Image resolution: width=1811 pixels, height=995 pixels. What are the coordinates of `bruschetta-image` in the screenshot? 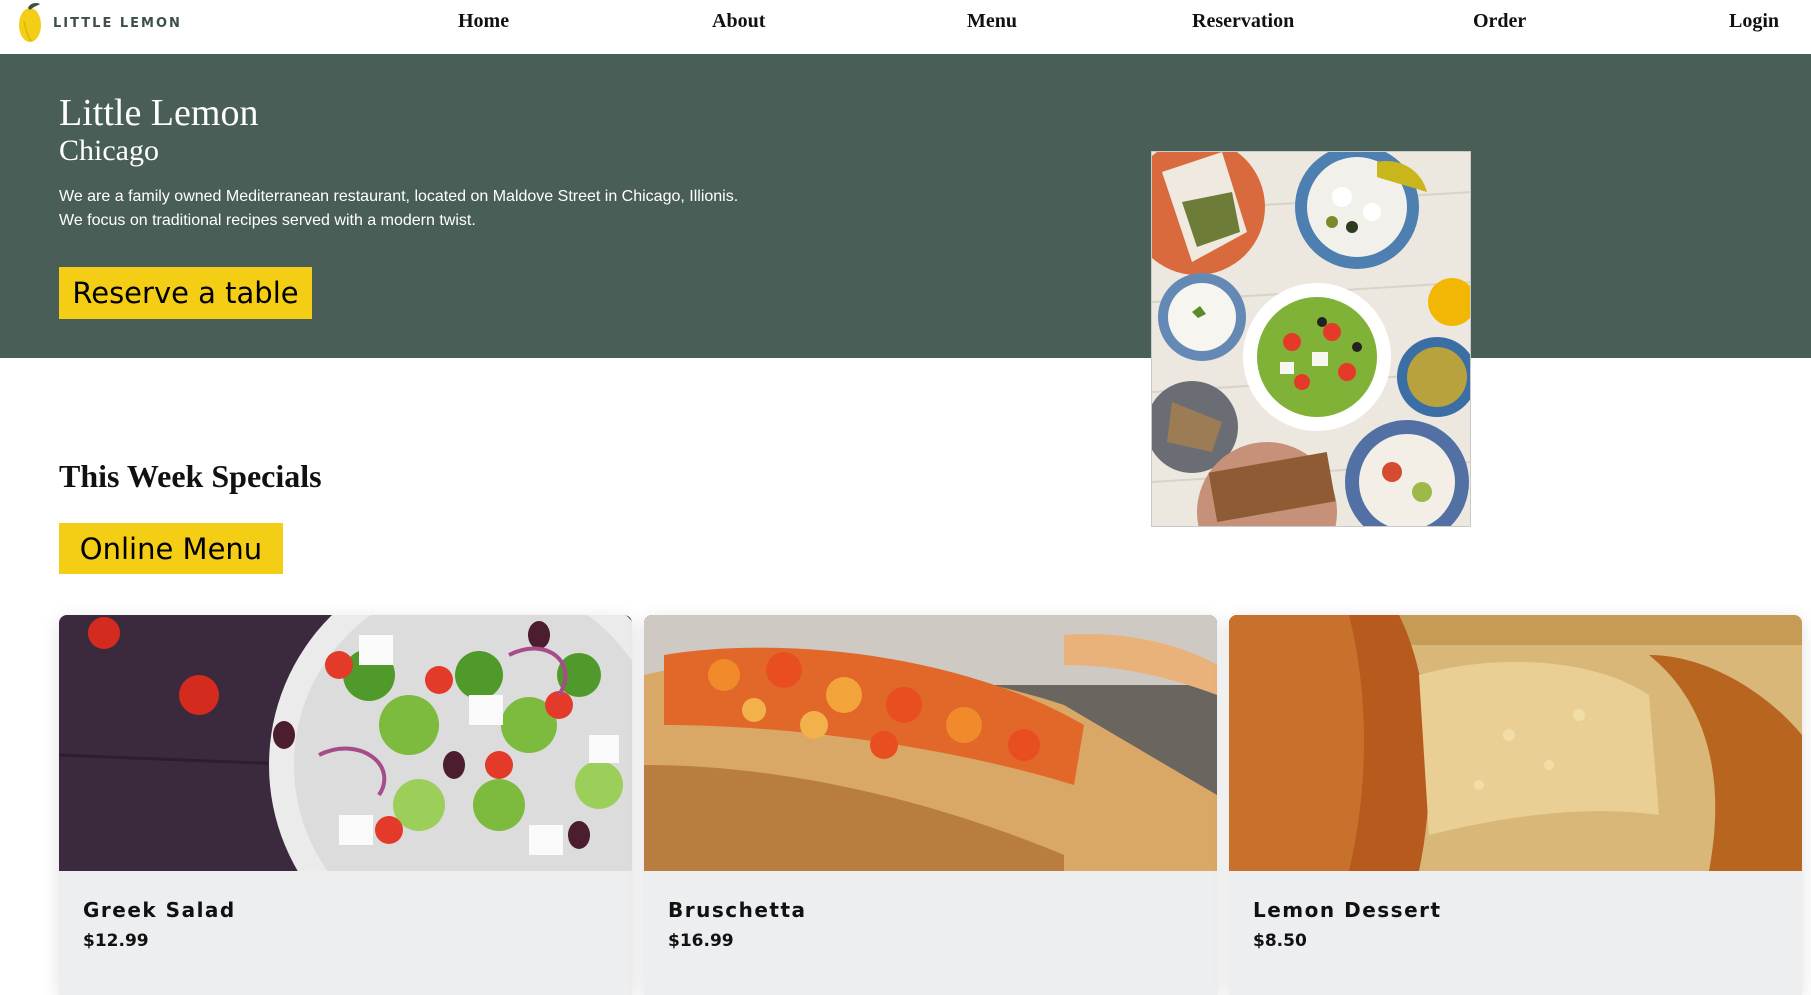 It's located at (930, 743).